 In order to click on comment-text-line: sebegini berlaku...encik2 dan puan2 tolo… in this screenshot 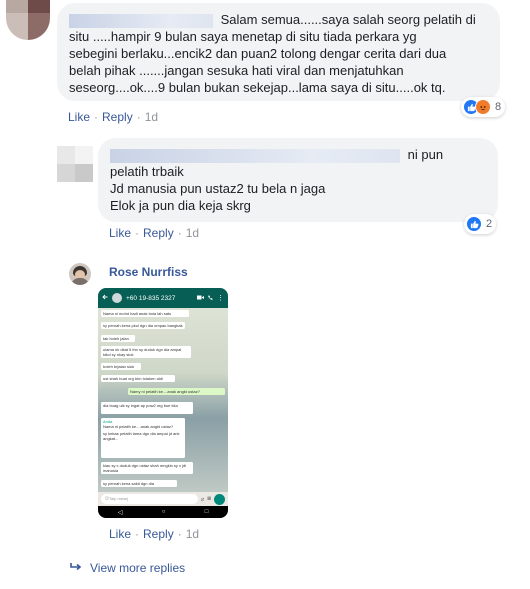, I will do `click(258, 53)`.